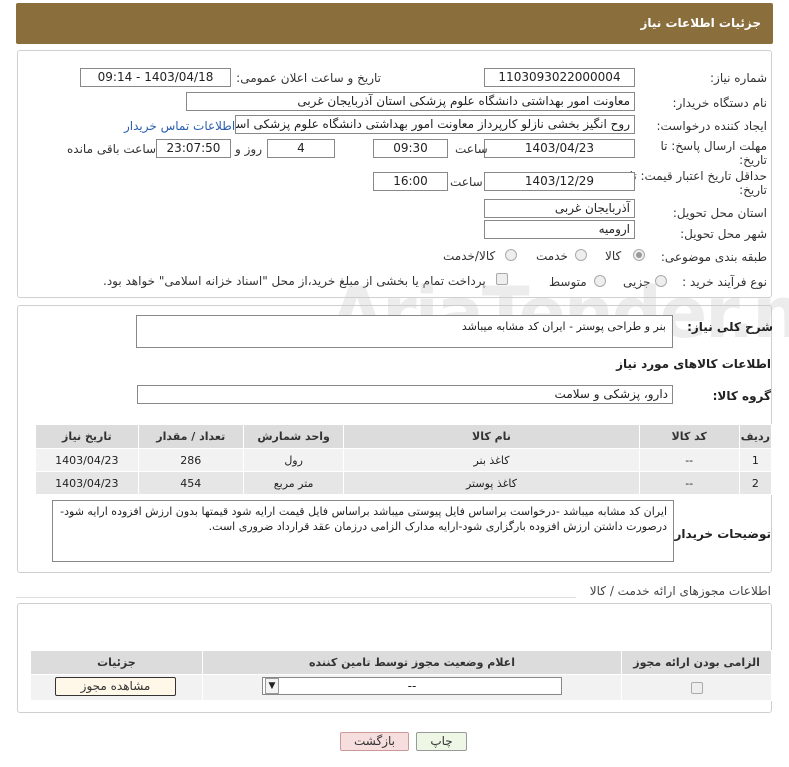 The height and width of the screenshot is (767, 789). Describe the element at coordinates (738, 78) in the screenshot. I see `need-number-label: شماره نیاز:` at that location.